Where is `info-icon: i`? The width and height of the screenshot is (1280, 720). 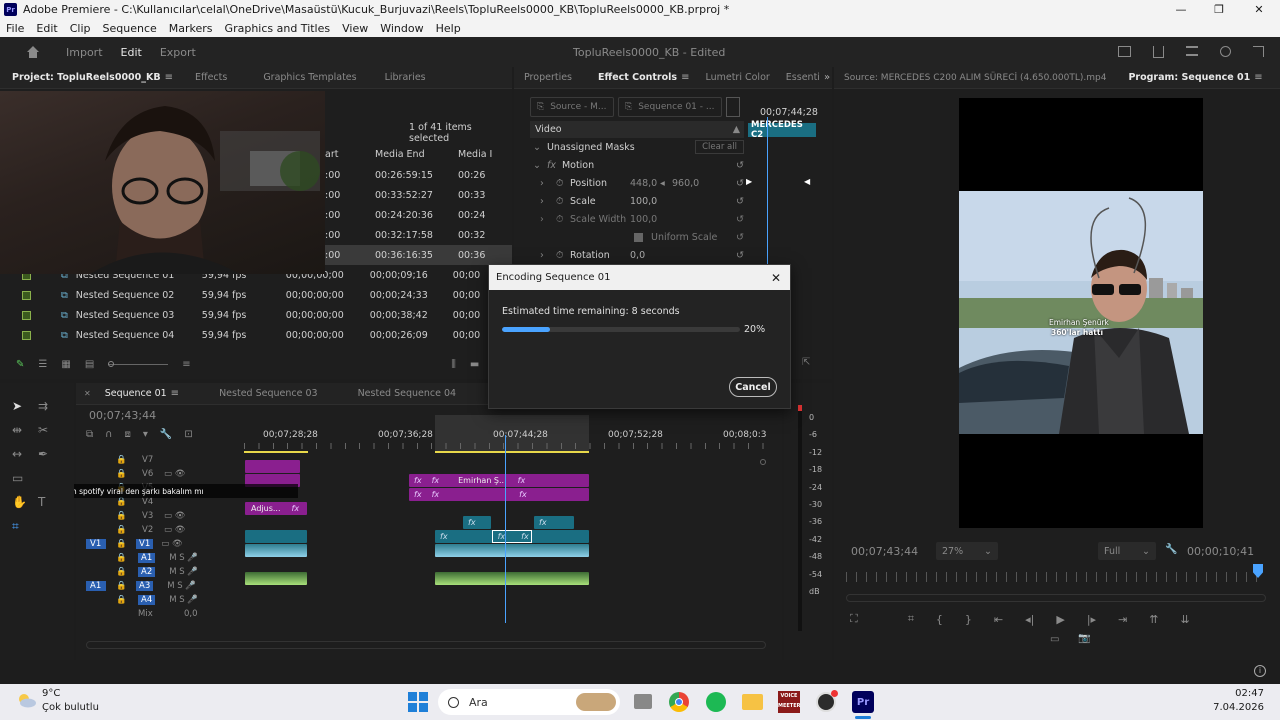 info-icon: i is located at coordinates (1260, 671).